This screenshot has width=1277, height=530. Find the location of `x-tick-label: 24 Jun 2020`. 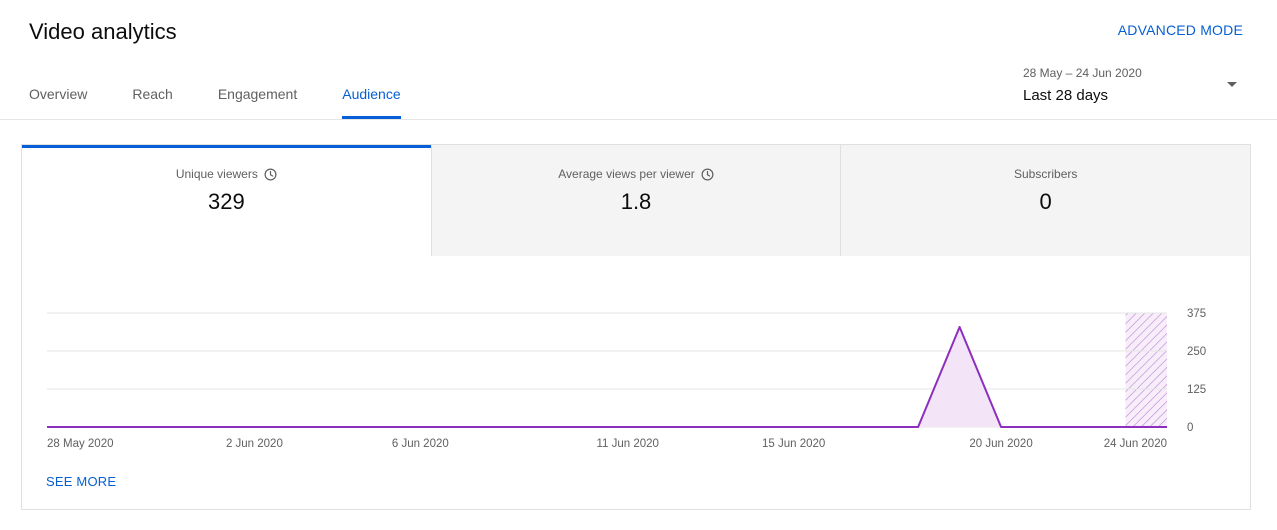

x-tick-label: 24 Jun 2020 is located at coordinates (1135, 444).